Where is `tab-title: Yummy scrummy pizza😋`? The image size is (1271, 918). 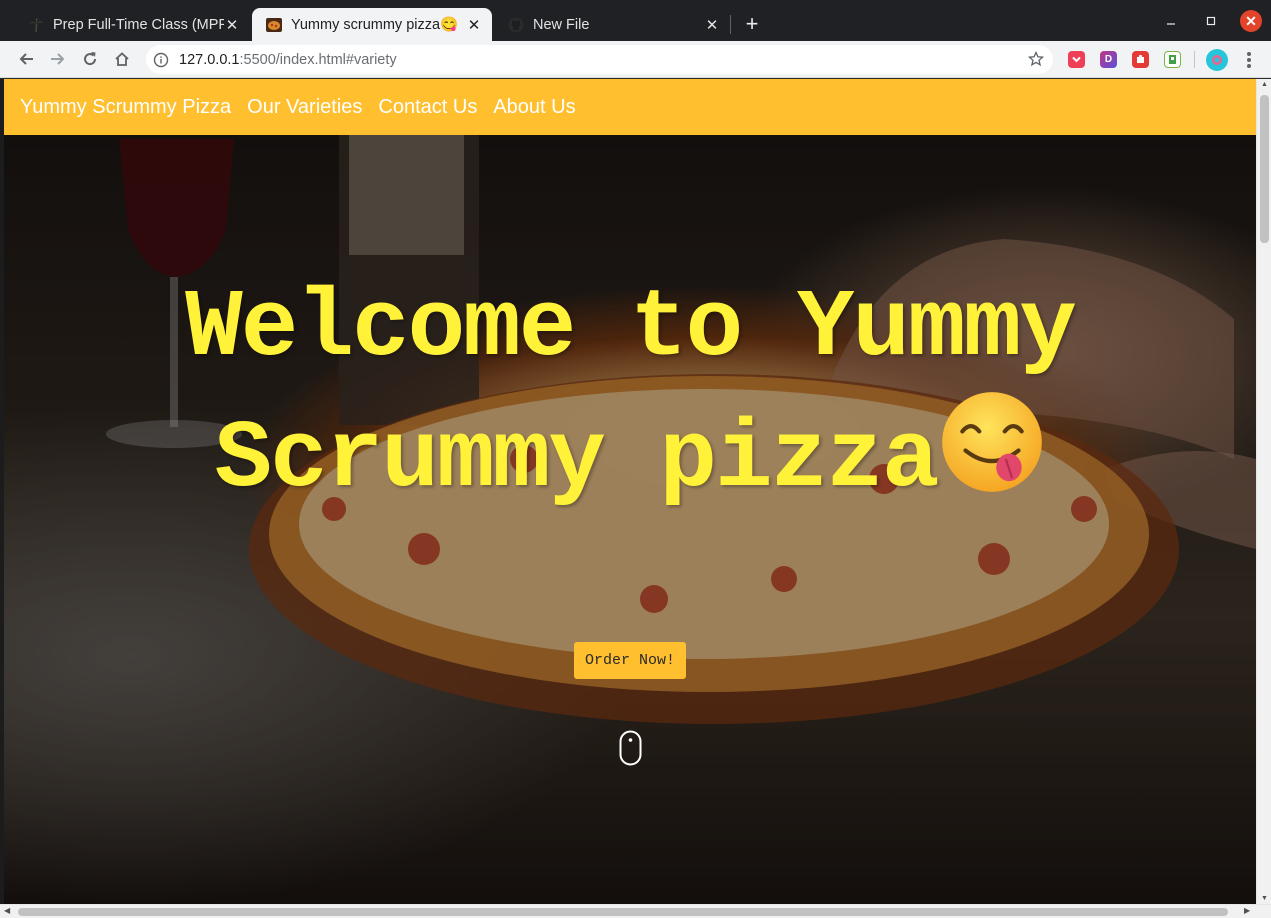
tab-title: Yummy scrummy pizza😋 is located at coordinates (375, 25).